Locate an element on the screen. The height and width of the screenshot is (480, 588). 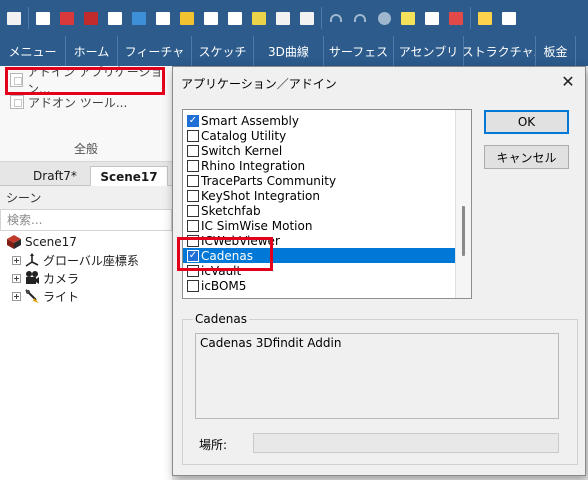
properties-icon is located at coordinates (432, 18).